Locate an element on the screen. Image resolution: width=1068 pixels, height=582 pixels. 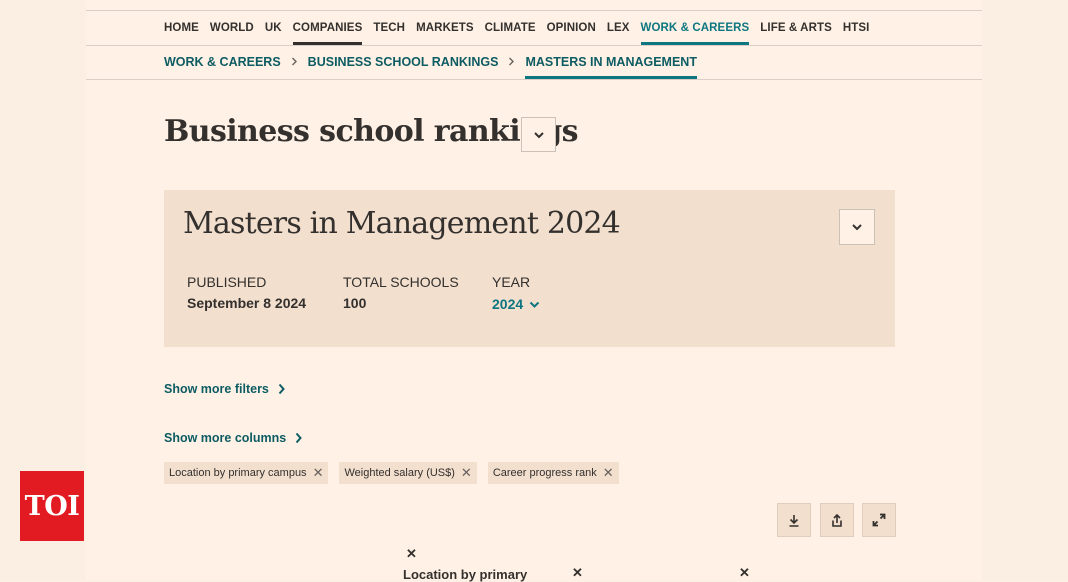
chip-label: Weighted salary (US$) is located at coordinates (399, 473).